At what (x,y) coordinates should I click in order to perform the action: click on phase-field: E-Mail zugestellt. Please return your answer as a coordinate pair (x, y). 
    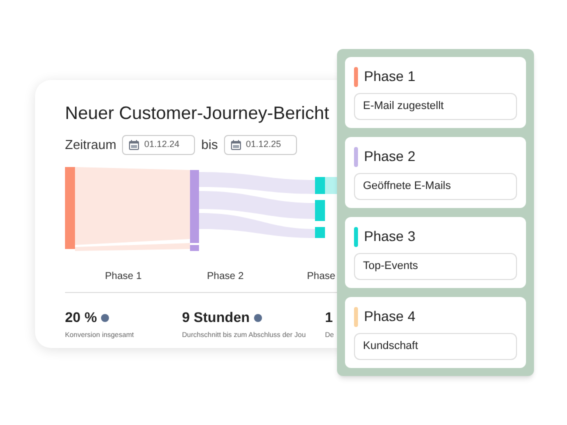
    Looking at the image, I should click on (435, 106).